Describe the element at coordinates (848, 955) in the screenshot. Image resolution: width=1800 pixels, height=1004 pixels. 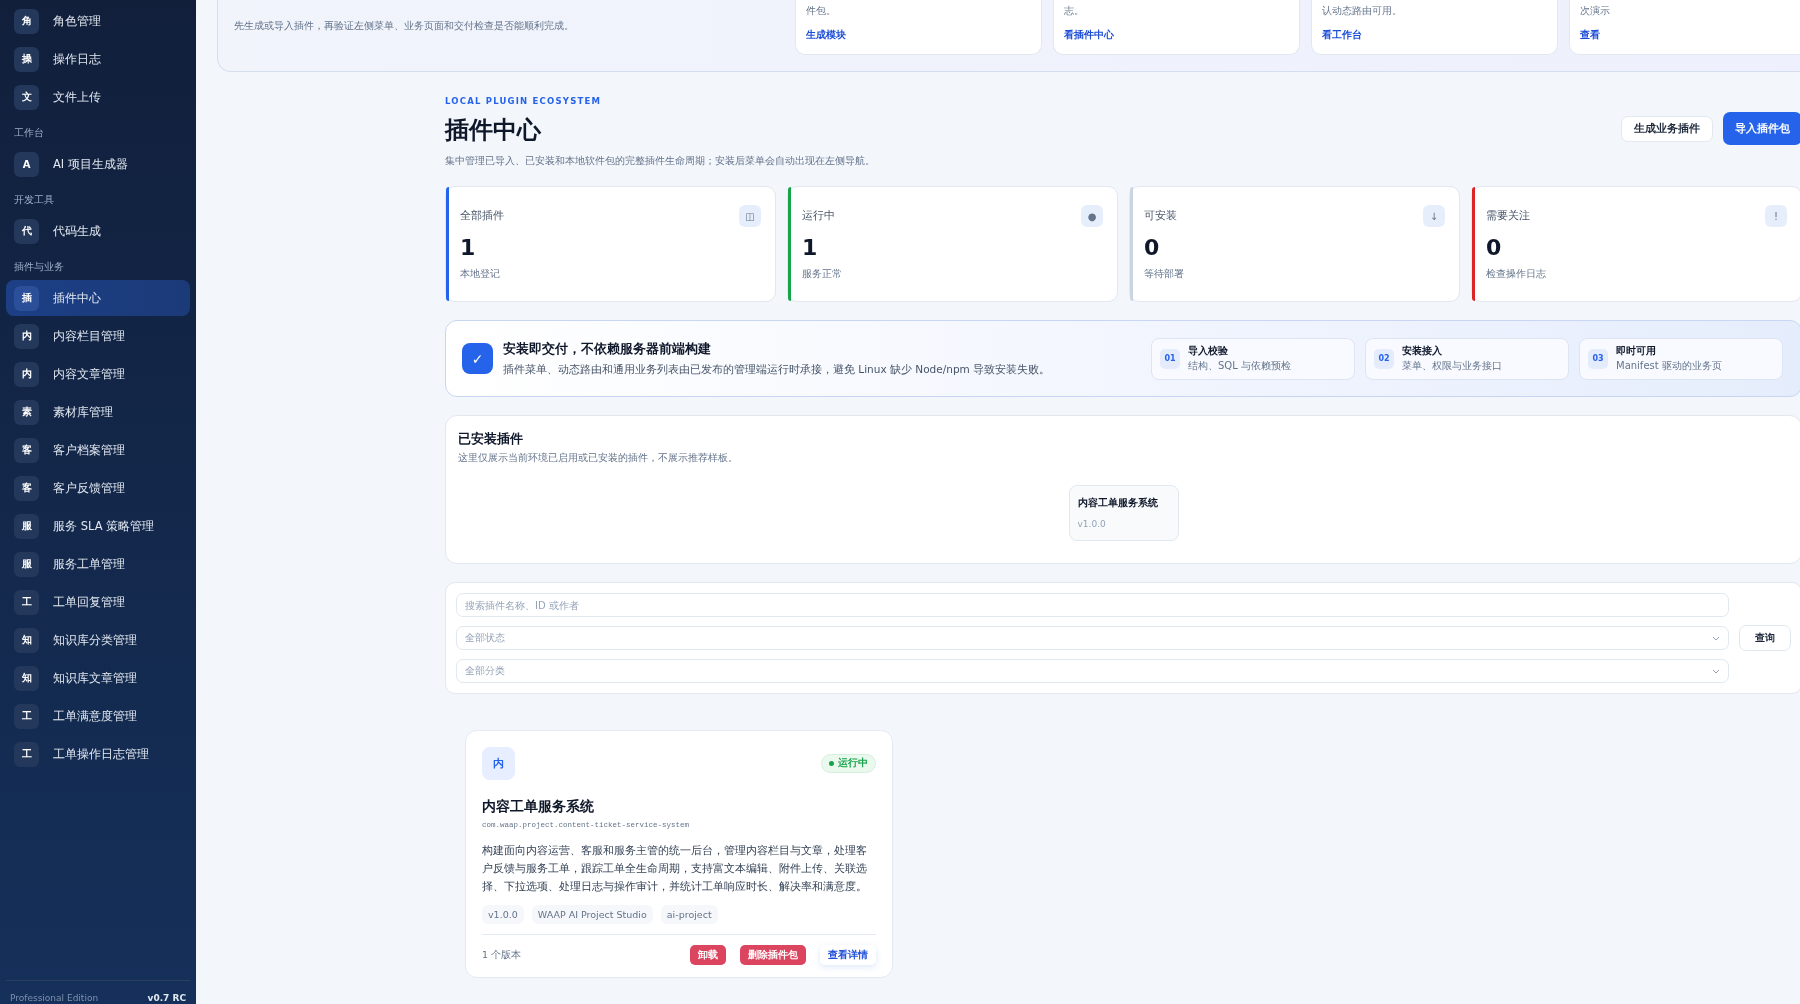
I see `details-link: 查看详情` at that location.